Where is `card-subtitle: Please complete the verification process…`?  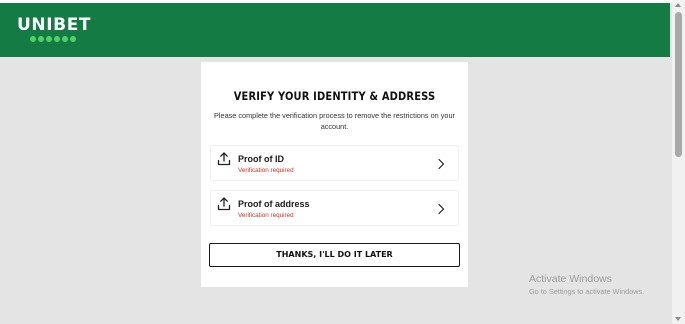
card-subtitle: Please complete the verification process… is located at coordinates (334, 121).